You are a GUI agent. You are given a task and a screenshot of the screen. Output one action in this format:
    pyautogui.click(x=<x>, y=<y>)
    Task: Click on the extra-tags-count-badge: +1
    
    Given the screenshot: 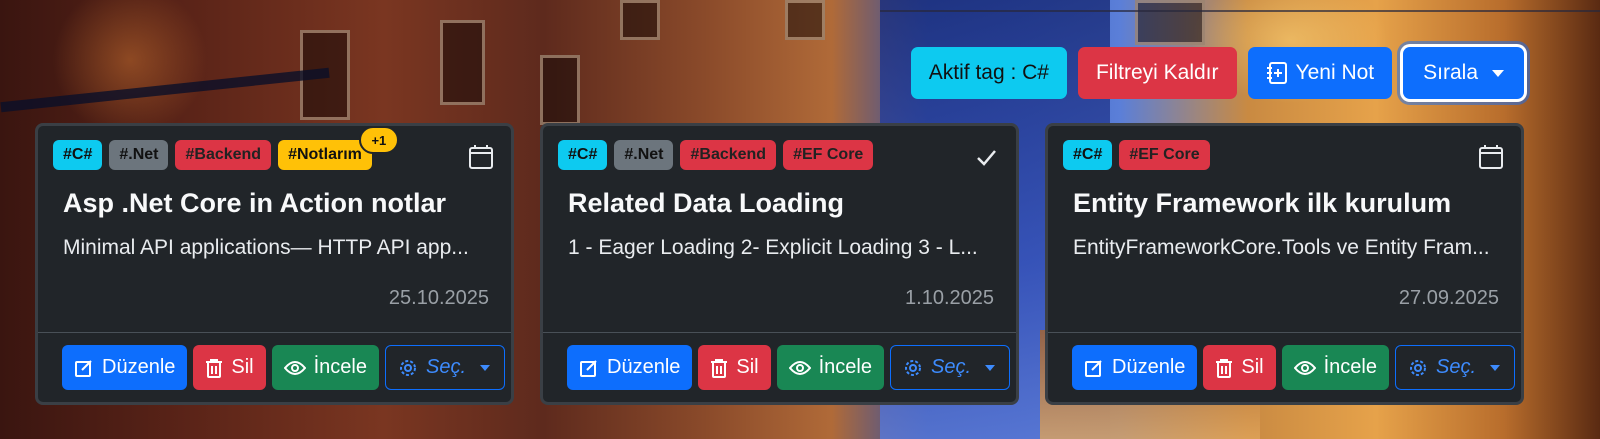 What is the action you would take?
    pyautogui.click(x=378, y=140)
    